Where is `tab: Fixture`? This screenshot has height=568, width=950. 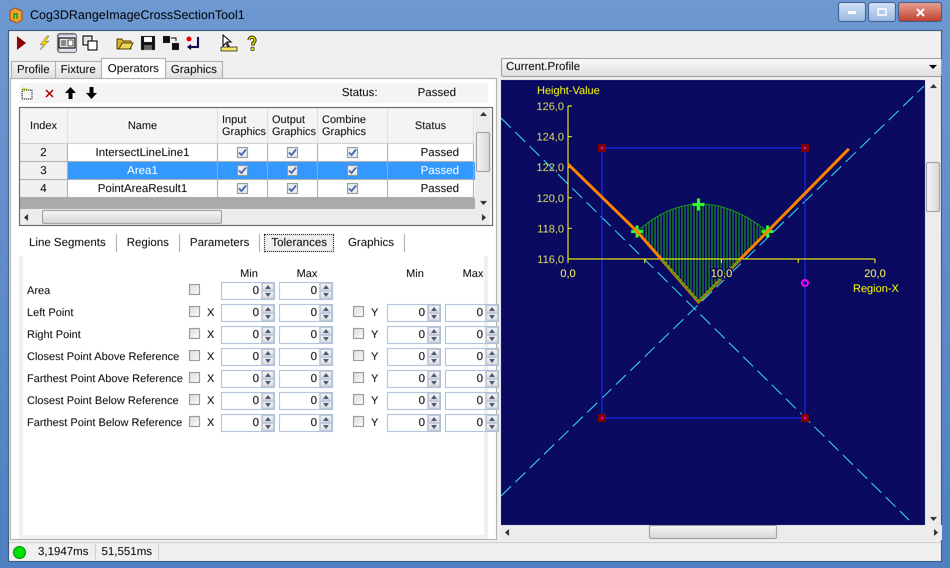
tab: Fixture is located at coordinates (78, 69).